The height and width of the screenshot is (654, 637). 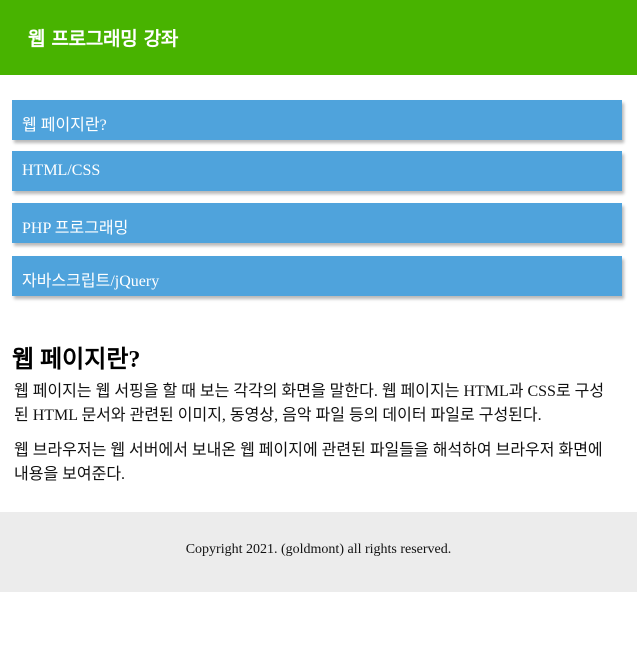 What do you see at coordinates (103, 39) in the screenshot?
I see `site-title: 웹 프로그래밍 강좌` at bounding box center [103, 39].